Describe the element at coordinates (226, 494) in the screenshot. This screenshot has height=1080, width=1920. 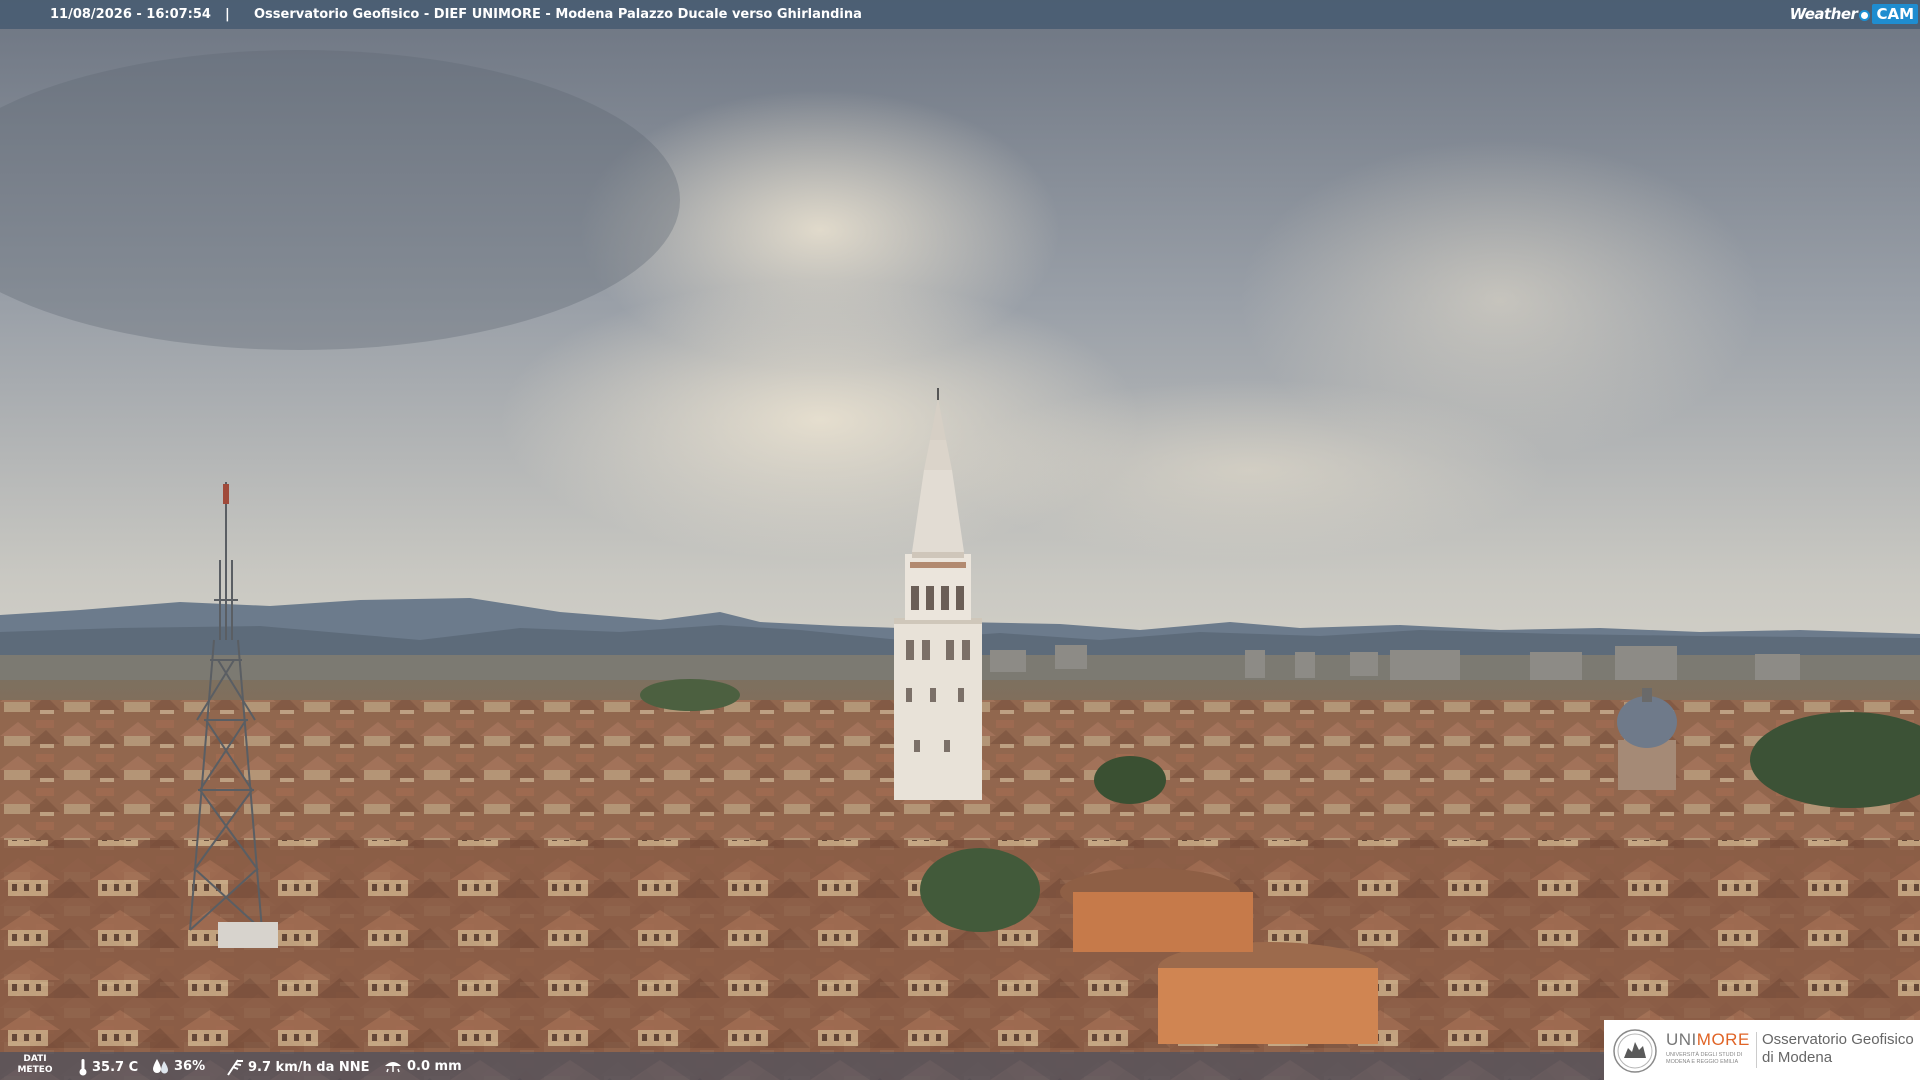
I see `antenna-top` at that location.